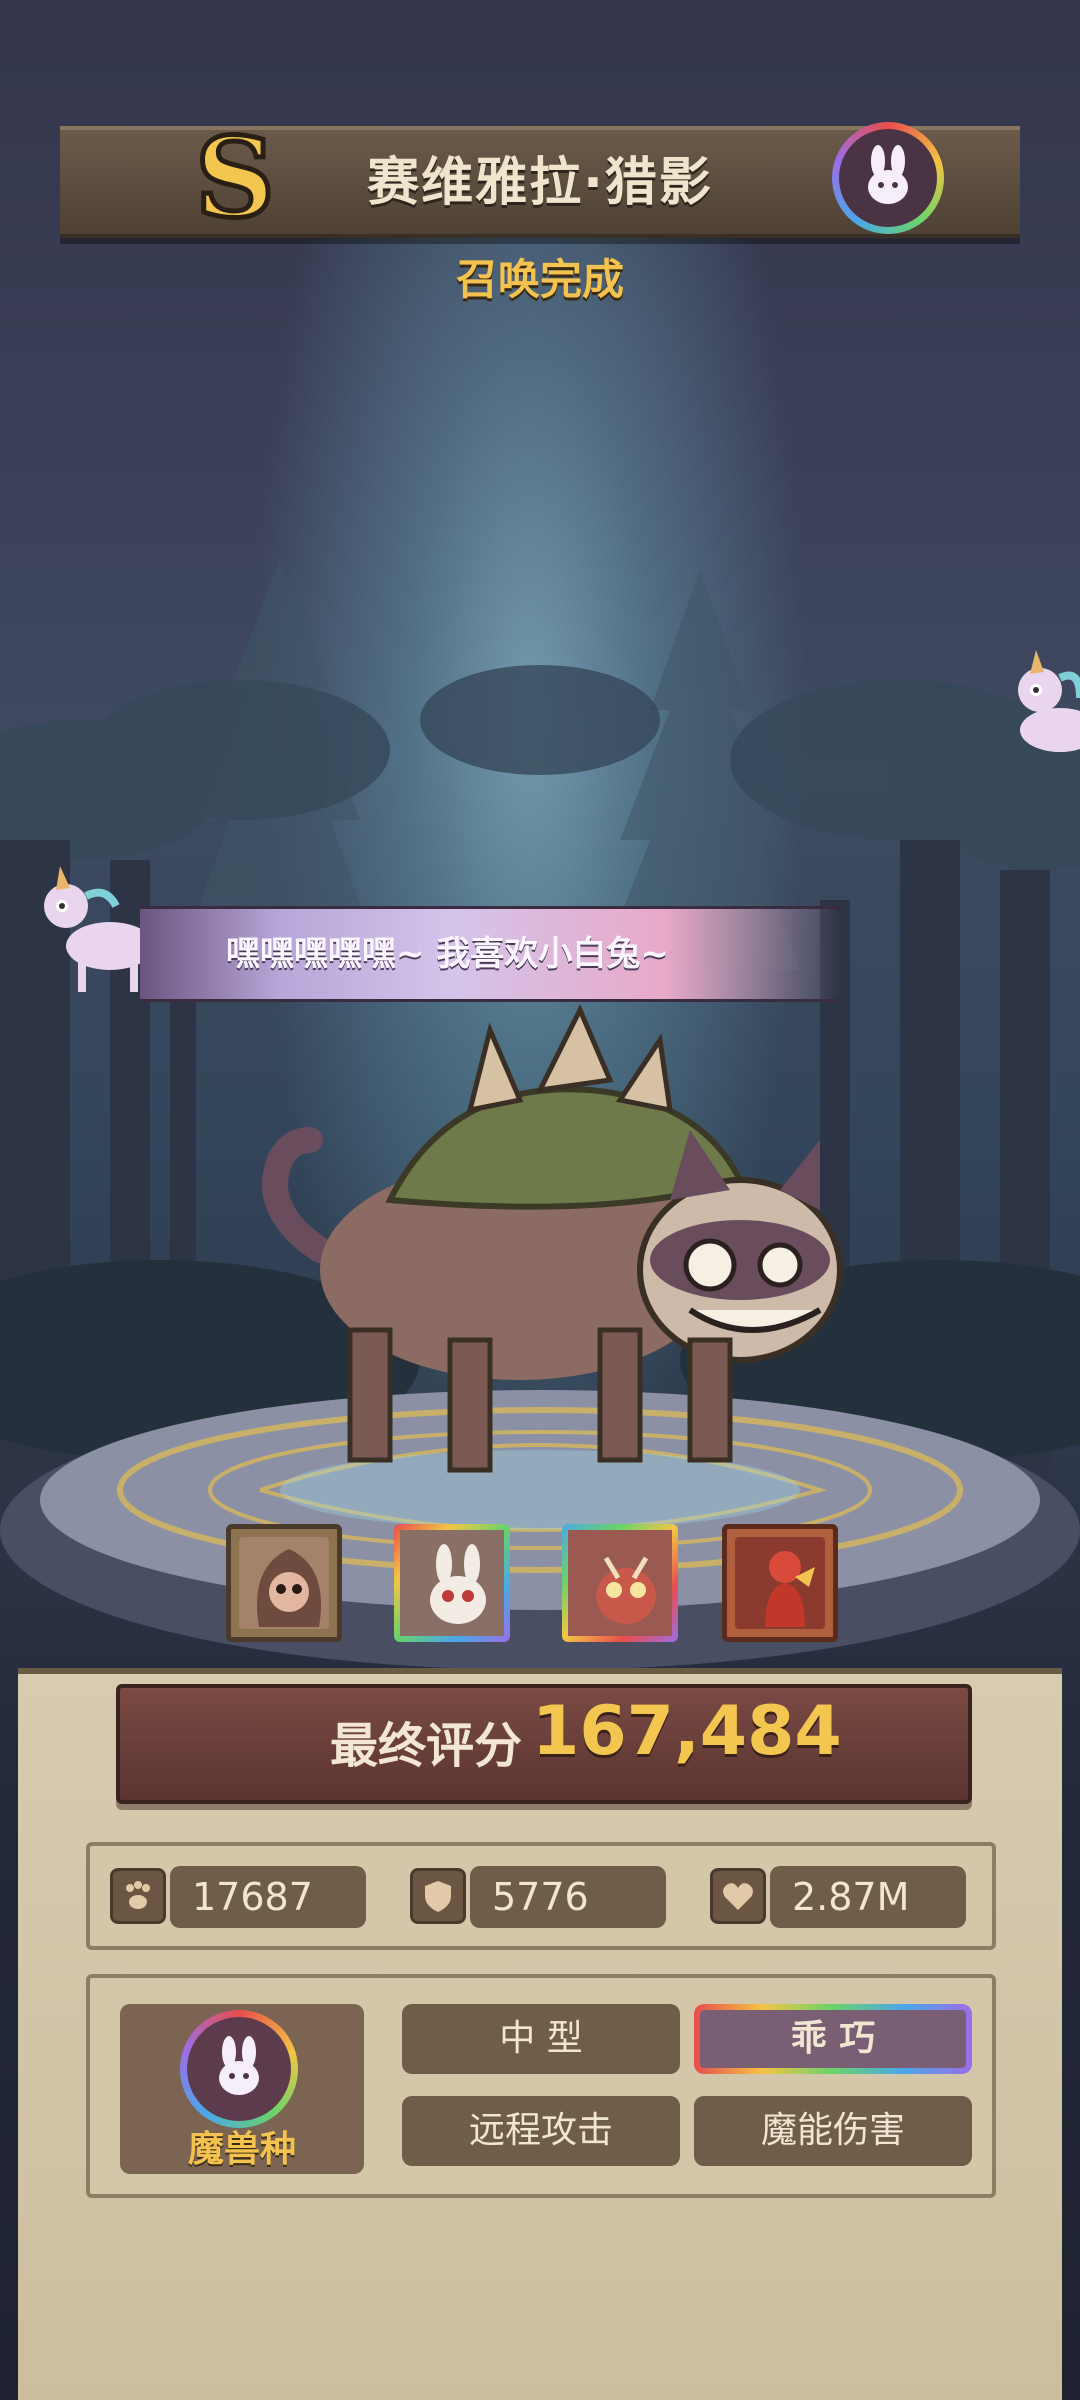  What do you see at coordinates (738, 1896) in the screenshot?
I see `heart-icon` at bounding box center [738, 1896].